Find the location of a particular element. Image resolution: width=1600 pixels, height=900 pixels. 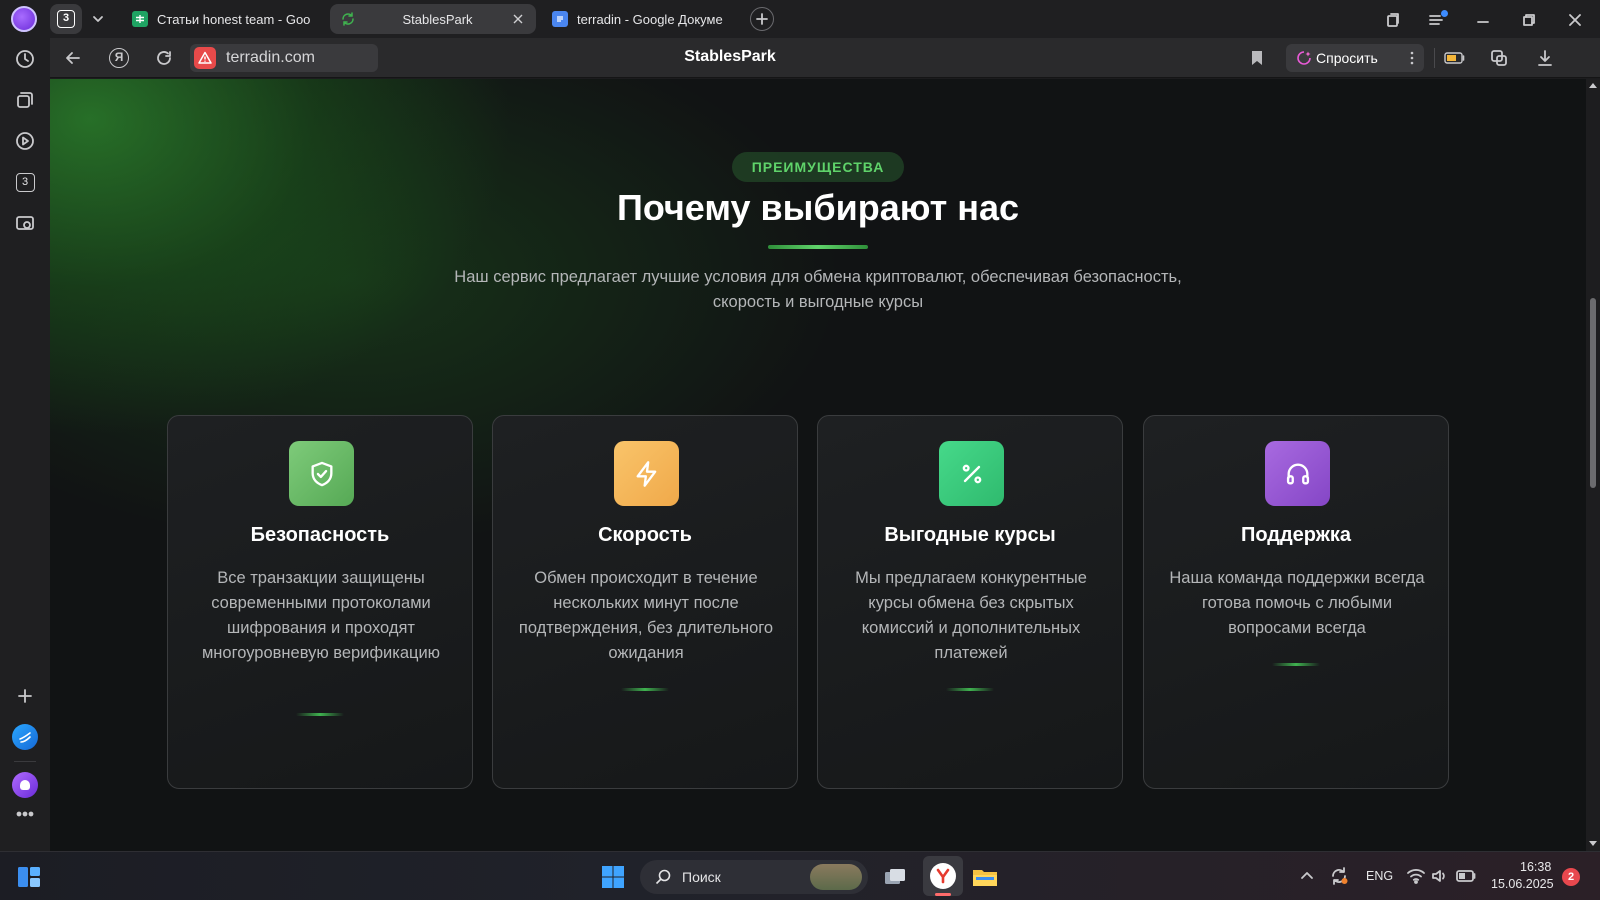

page-title: StablesPark is located at coordinates (730, 56).